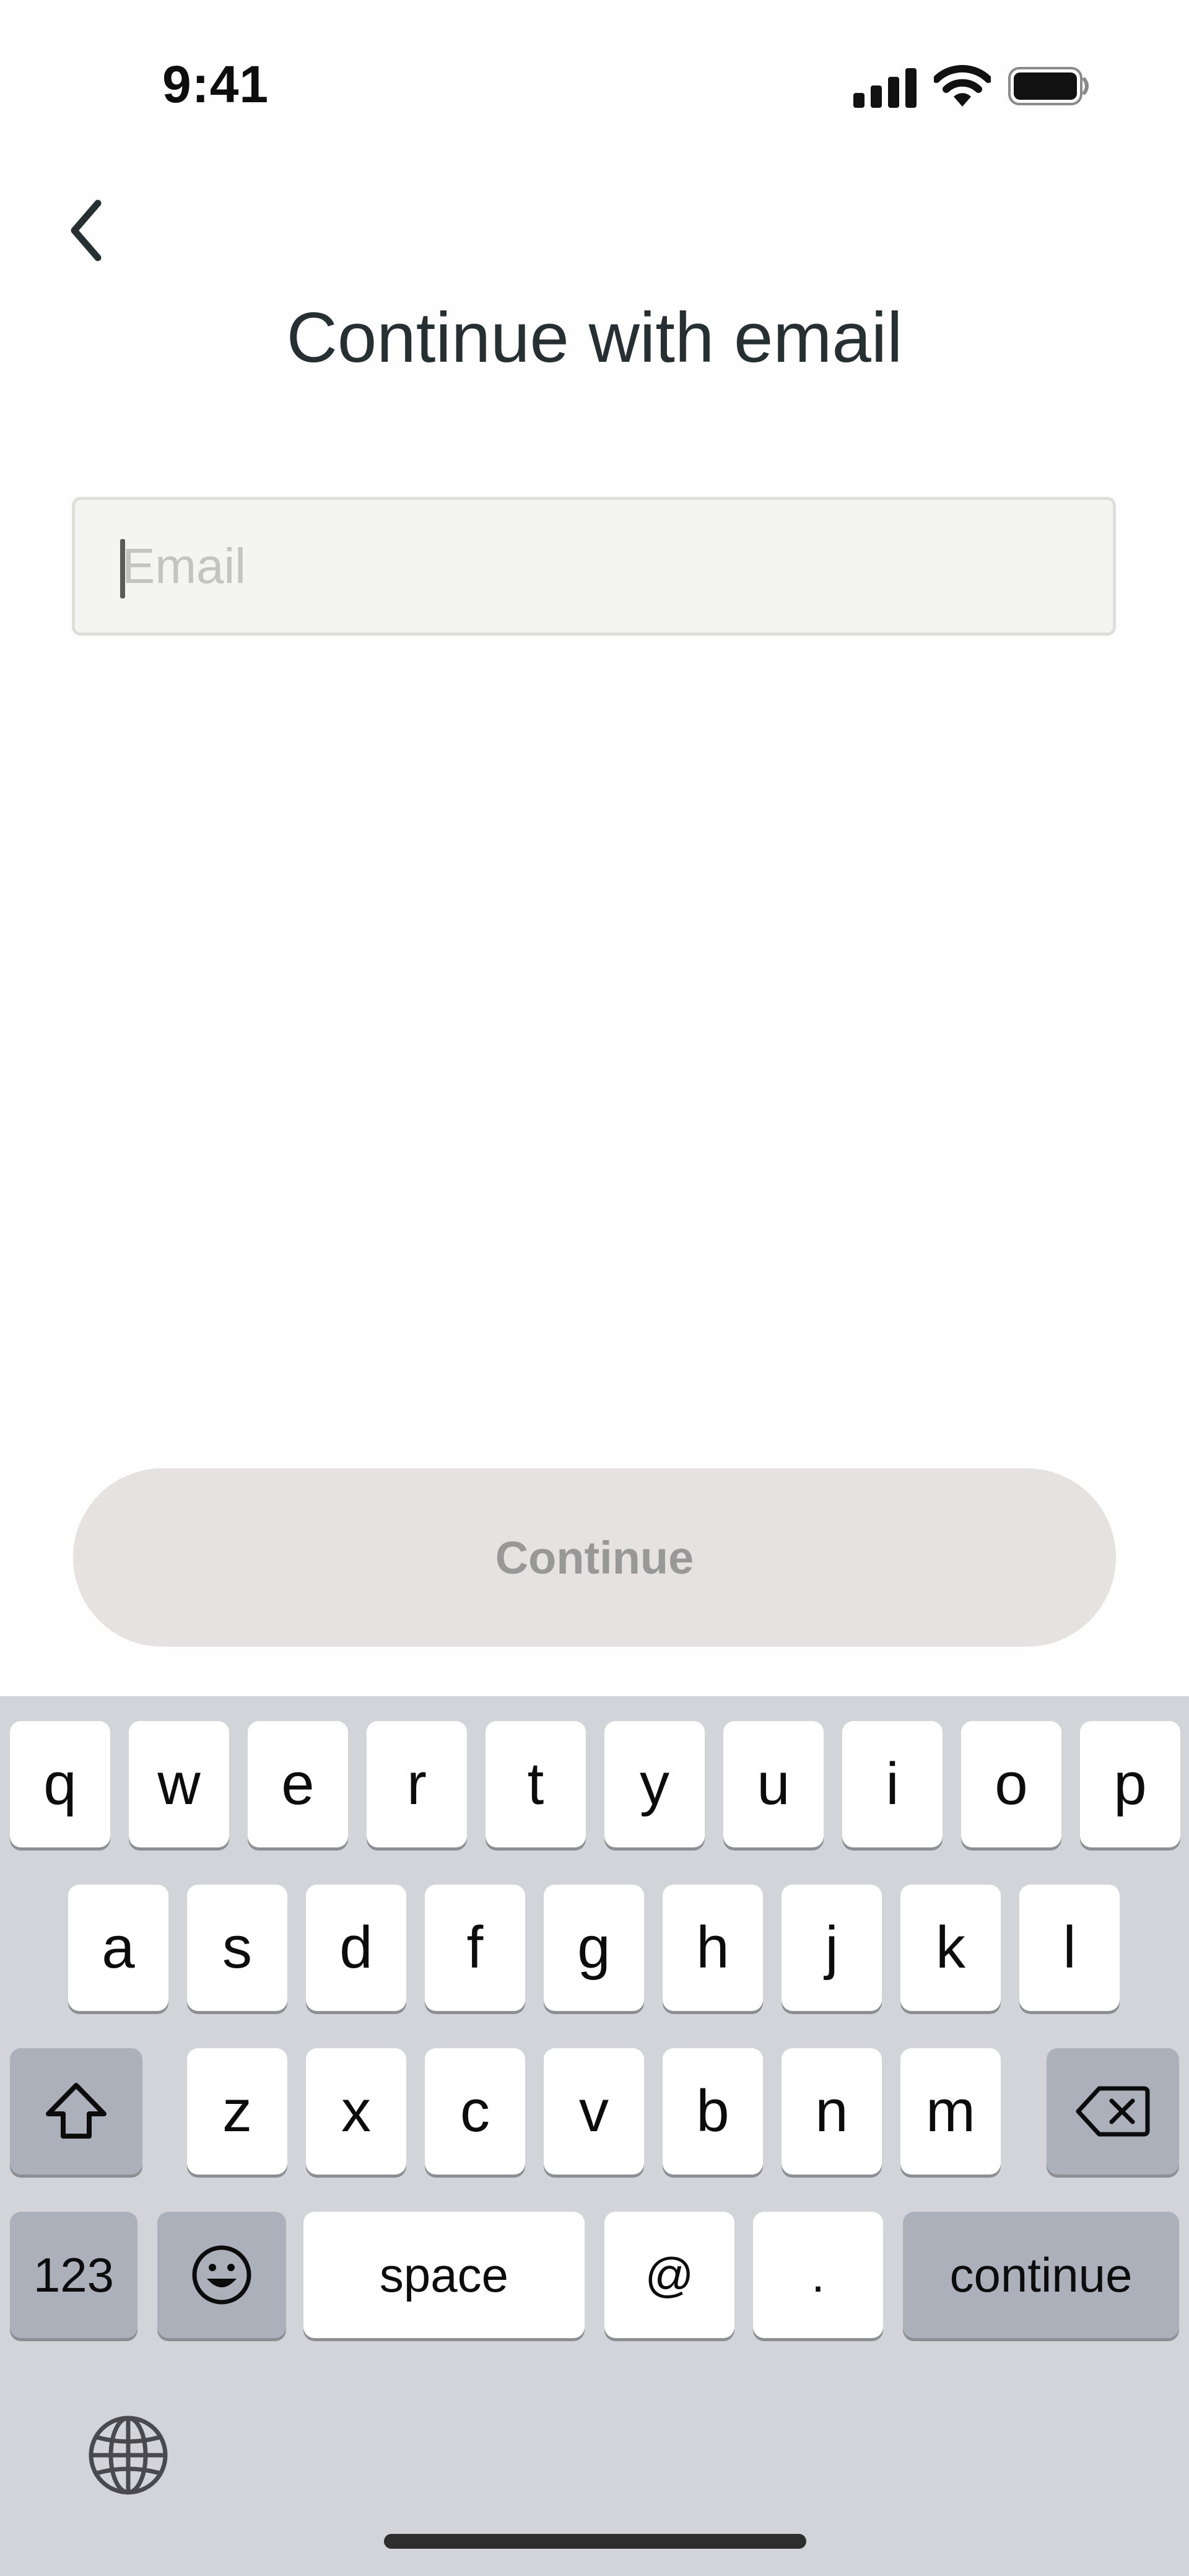  Describe the element at coordinates (832, 2111) in the screenshot. I see `key-n: n` at that location.